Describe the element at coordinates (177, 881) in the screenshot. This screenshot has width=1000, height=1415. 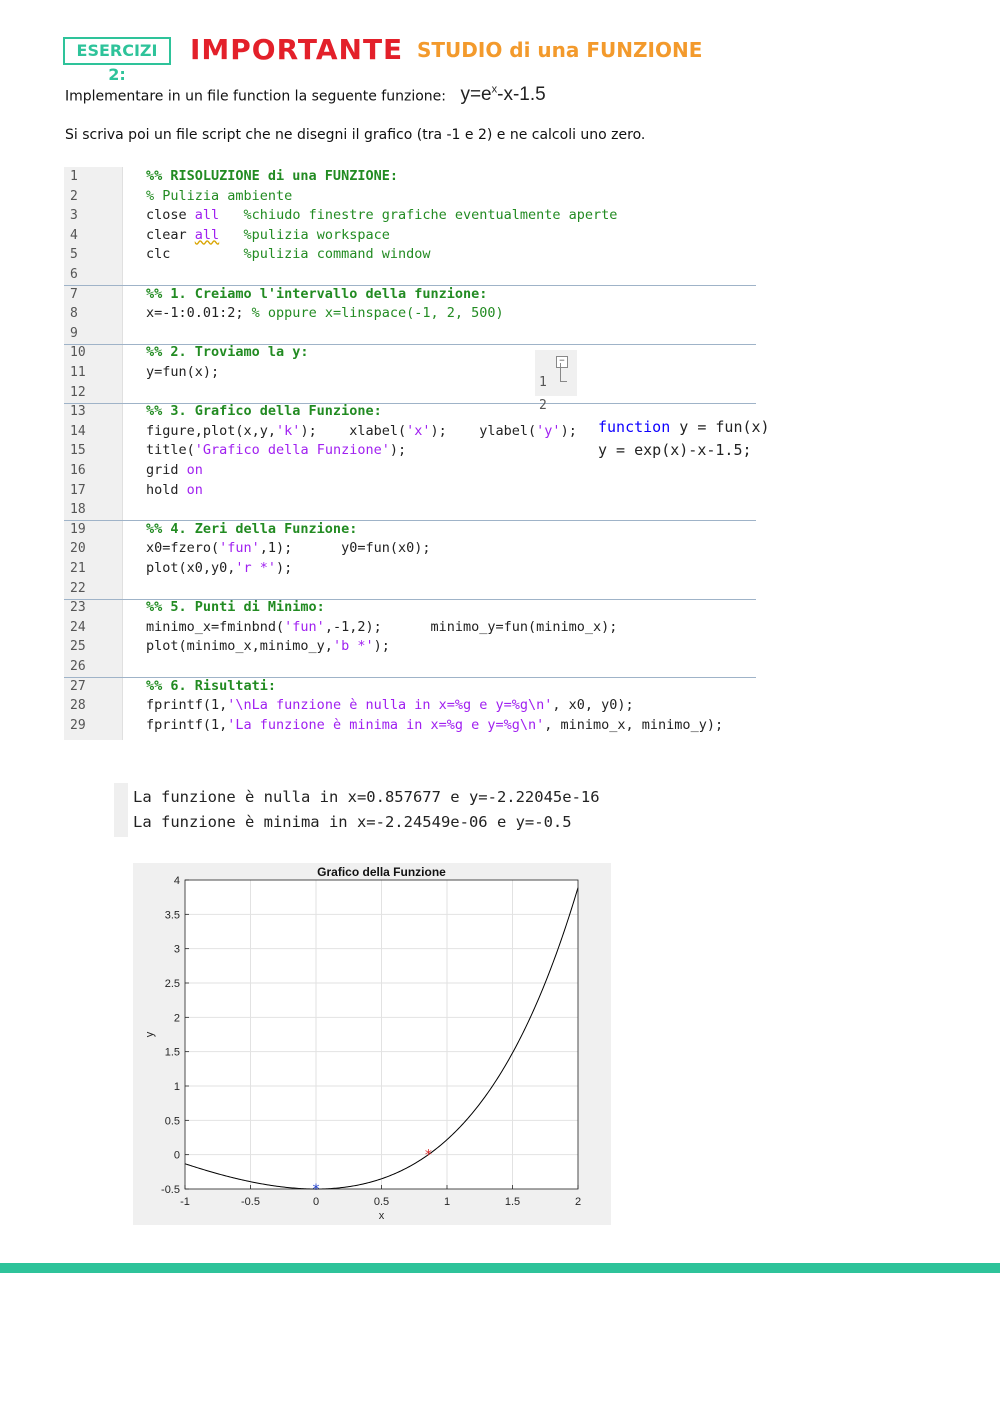
I see `y-tick-label: 4` at that location.